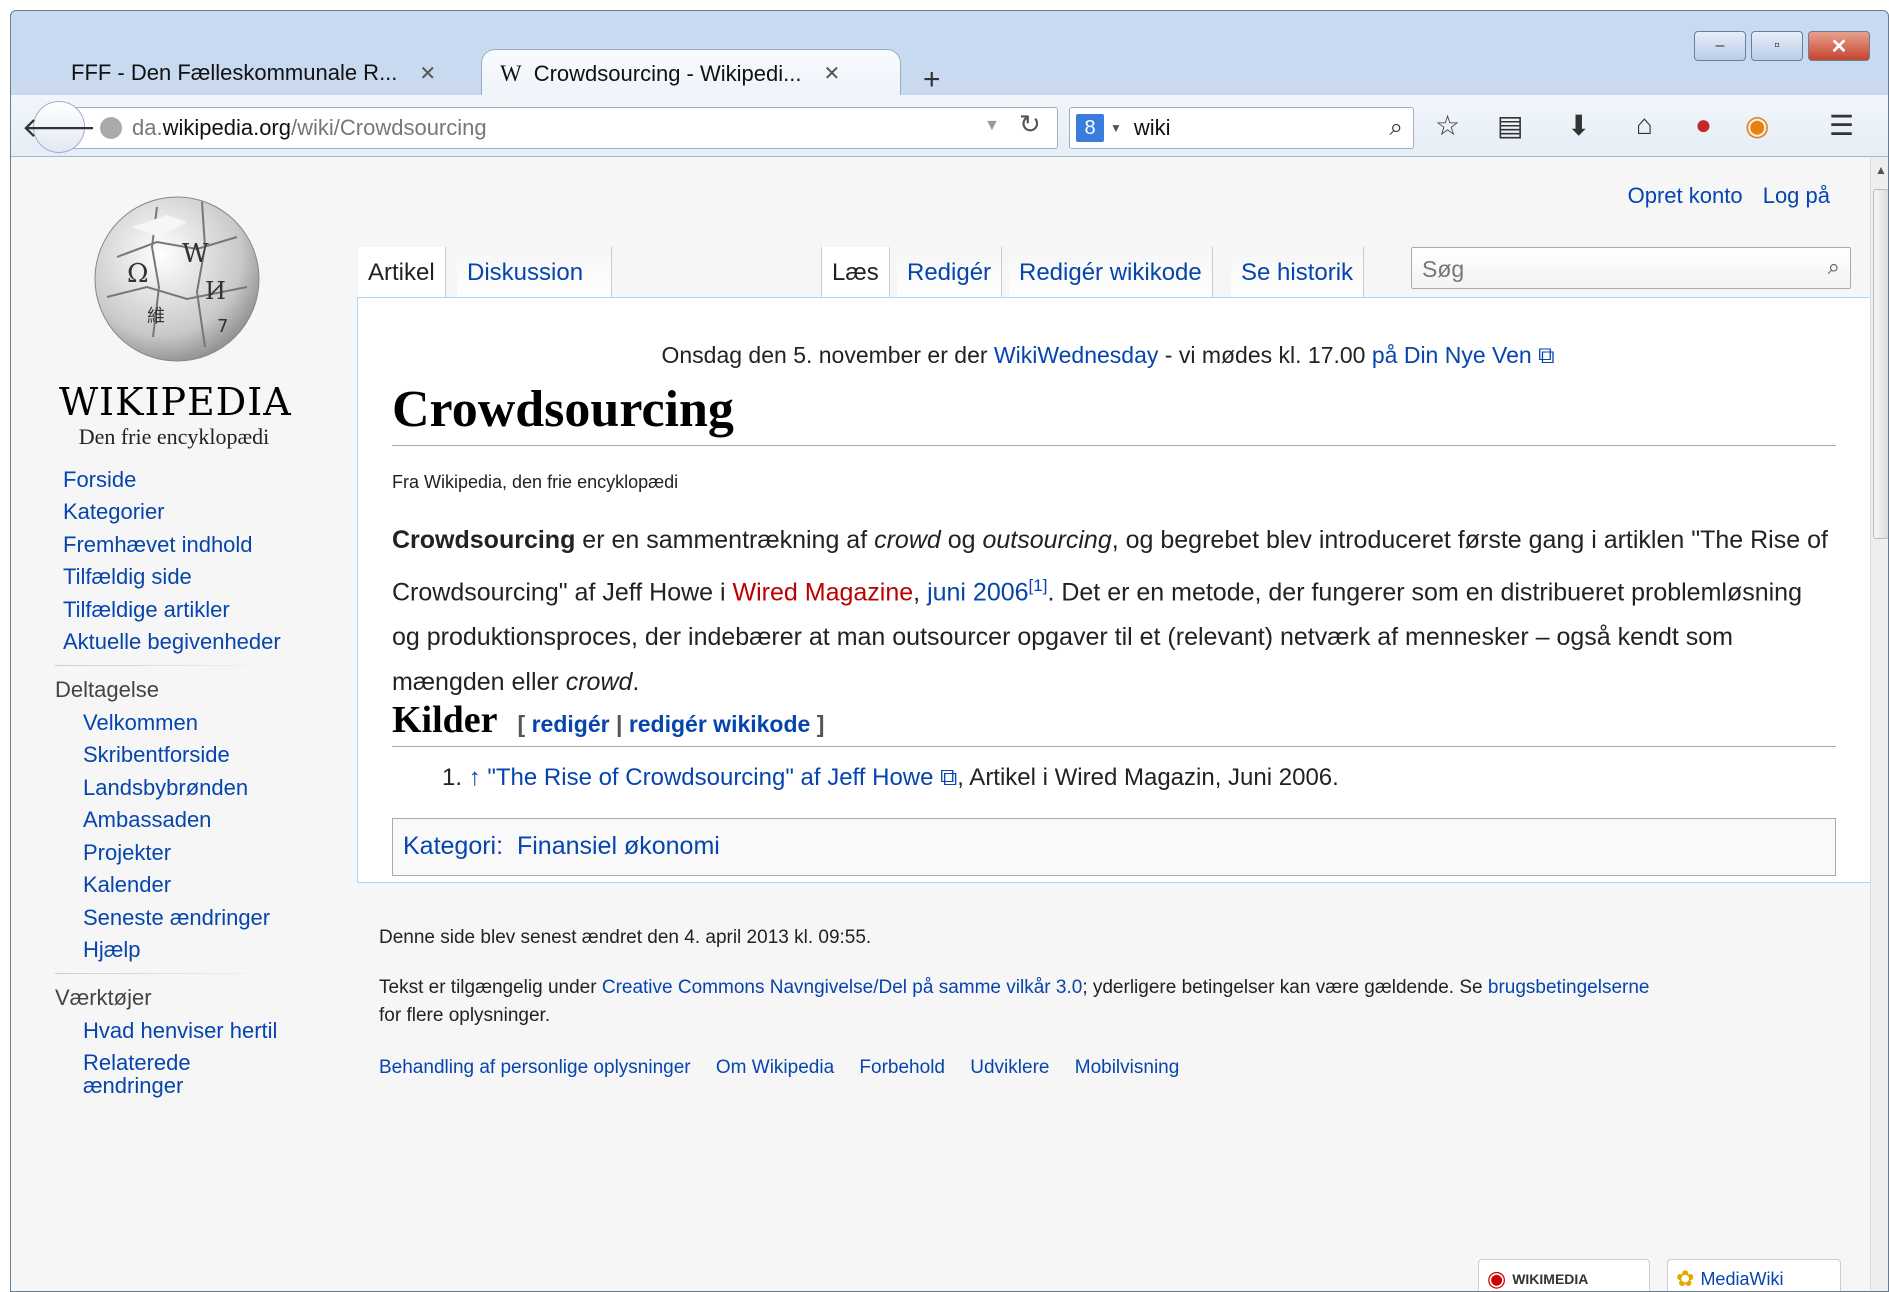  What do you see at coordinates (402, 273) in the screenshot?
I see `tab-article: Artikel` at bounding box center [402, 273].